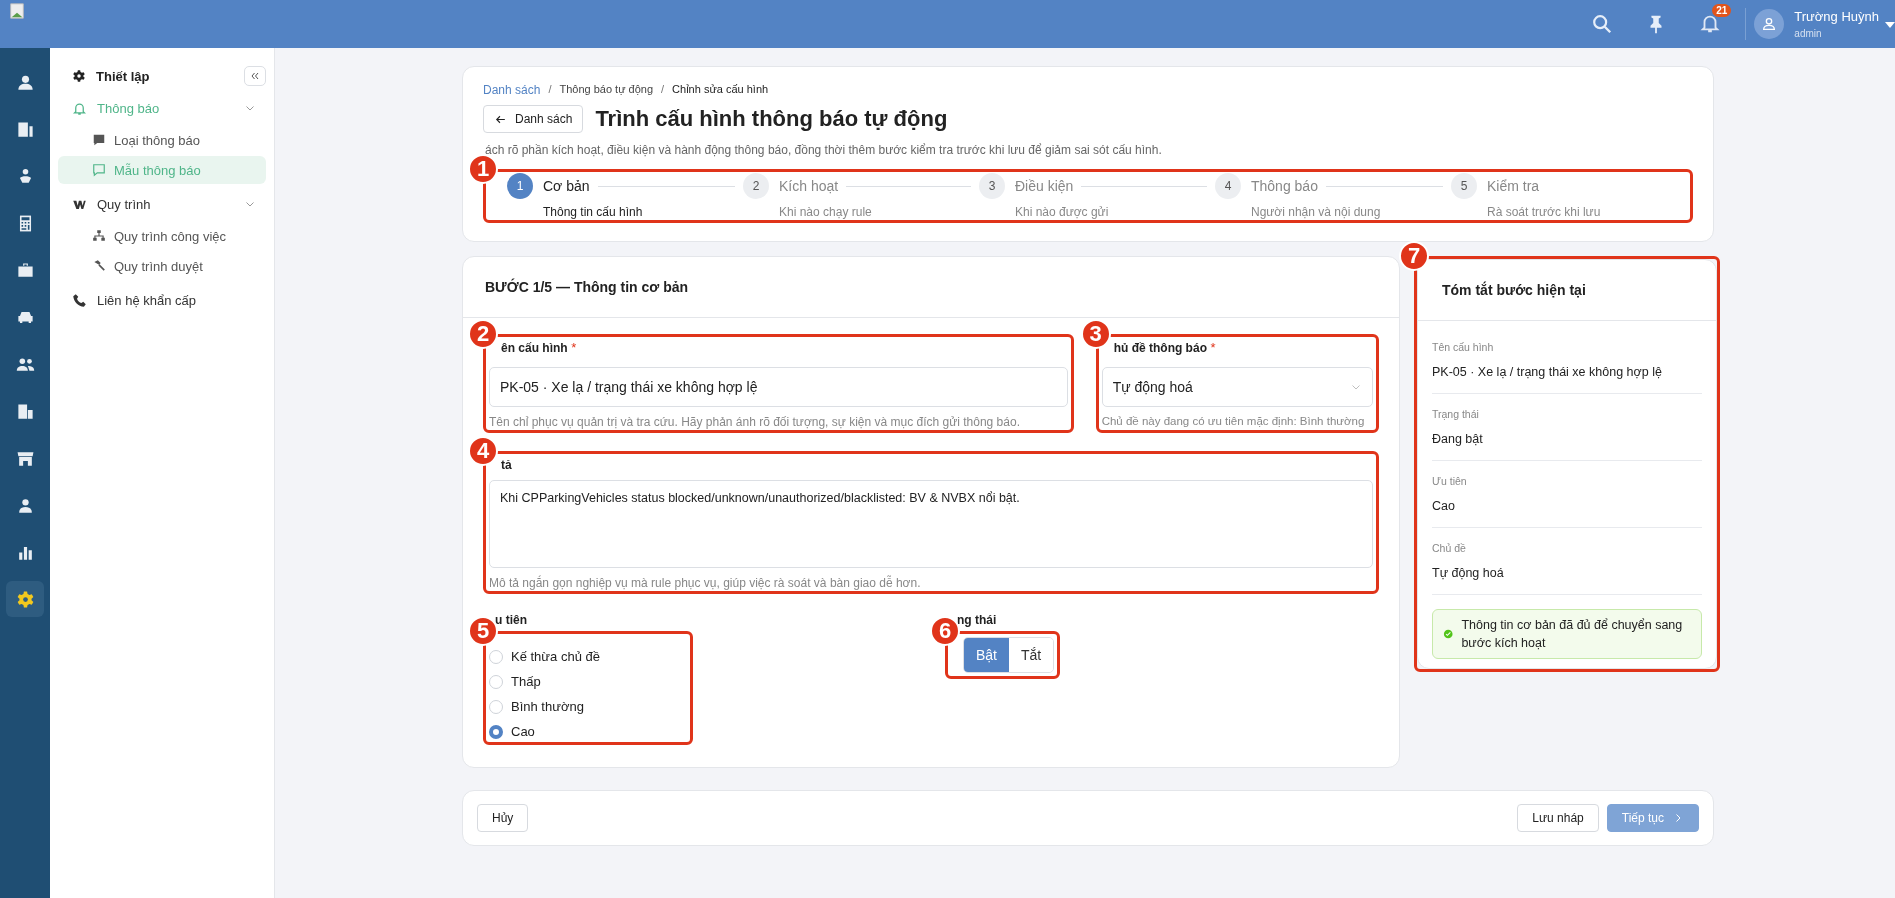  I want to click on notification-count: 21, so click(1722, 10).